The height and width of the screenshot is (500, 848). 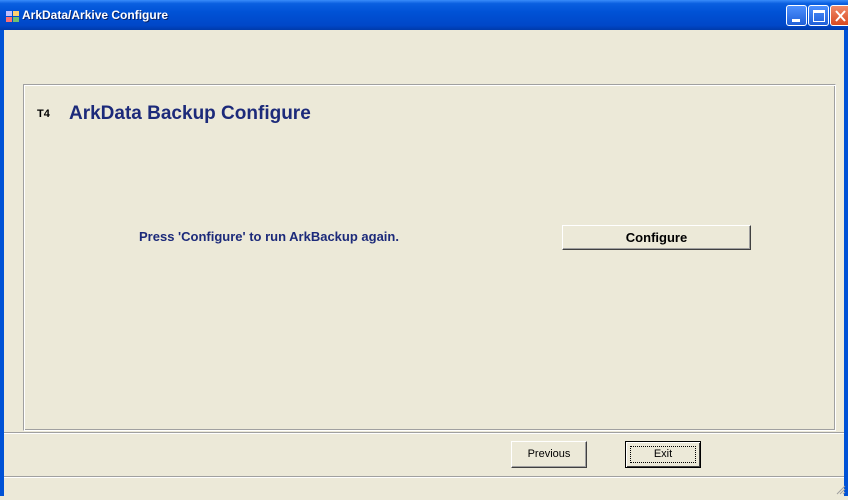 I want to click on focus-rectangle, so click(x=663, y=454).